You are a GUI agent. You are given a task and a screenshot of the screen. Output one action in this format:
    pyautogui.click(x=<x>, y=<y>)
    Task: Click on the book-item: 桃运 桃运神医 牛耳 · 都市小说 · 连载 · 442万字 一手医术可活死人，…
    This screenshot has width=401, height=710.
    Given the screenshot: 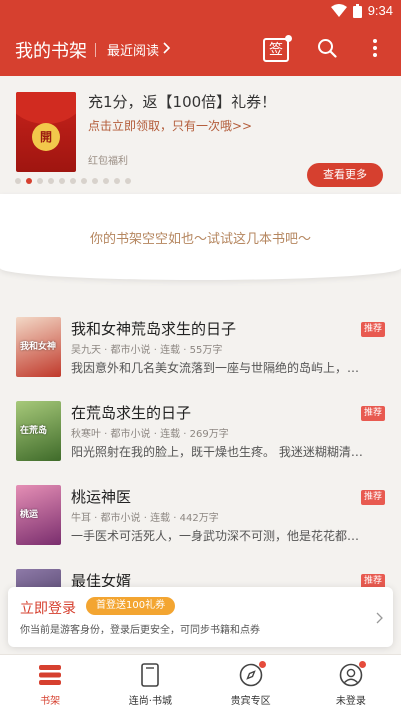 What is the action you would take?
    pyautogui.click(x=200, y=526)
    